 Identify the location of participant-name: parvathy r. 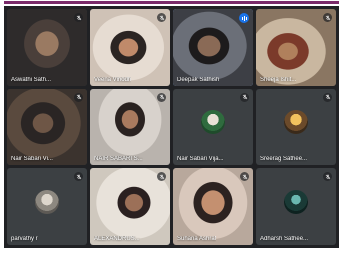
(24, 238).